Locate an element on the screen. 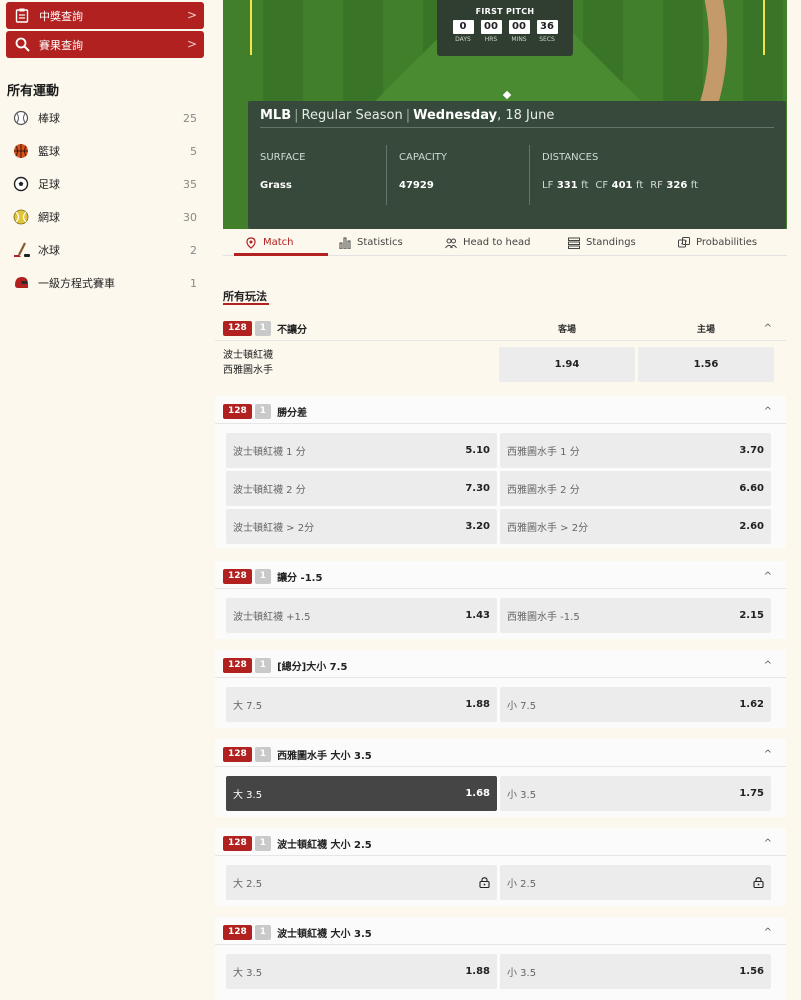 This screenshot has width=801, height=1000. tab-statistics-label: Statistics is located at coordinates (380, 242).